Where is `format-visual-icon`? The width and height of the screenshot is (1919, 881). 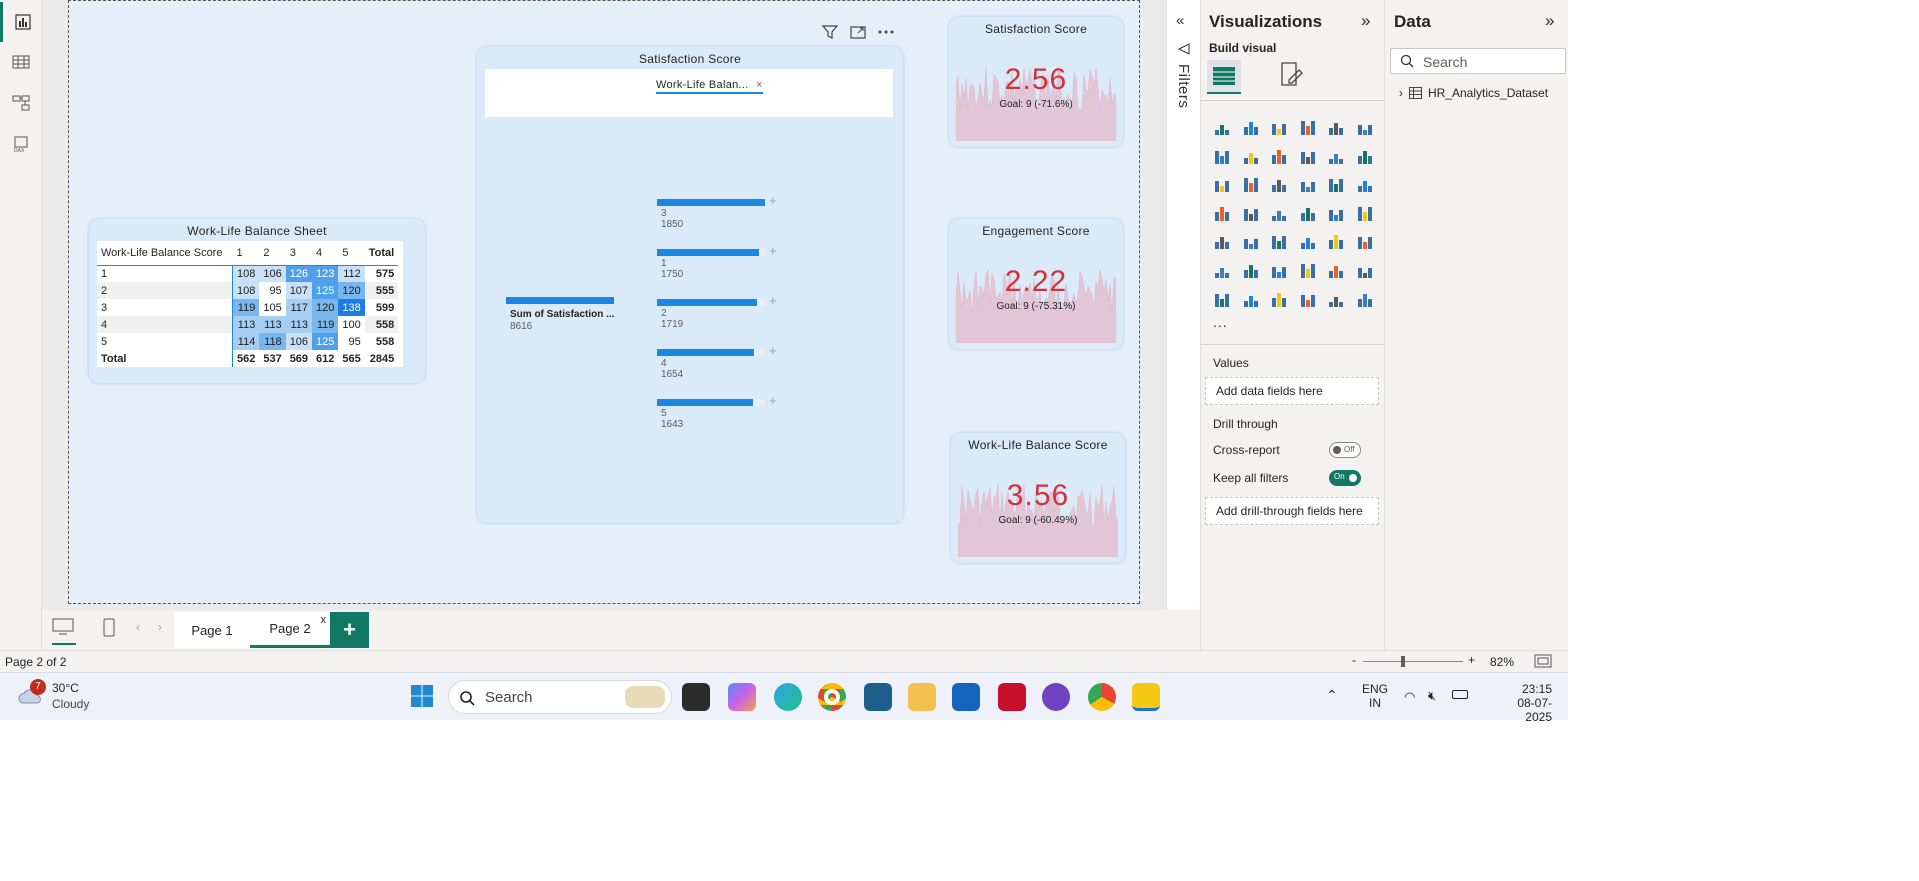
format-visual-icon is located at coordinates (1291, 75).